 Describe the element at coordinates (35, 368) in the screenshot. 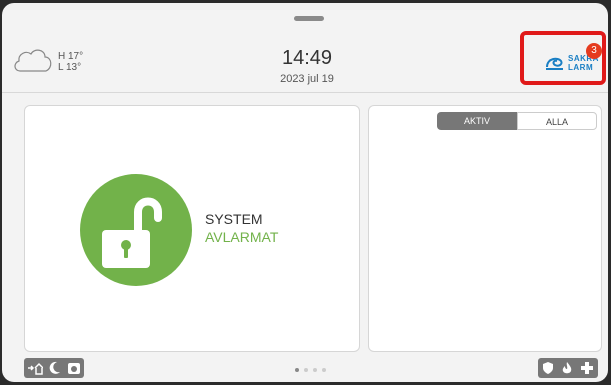

I see `arm-away-icon` at that location.